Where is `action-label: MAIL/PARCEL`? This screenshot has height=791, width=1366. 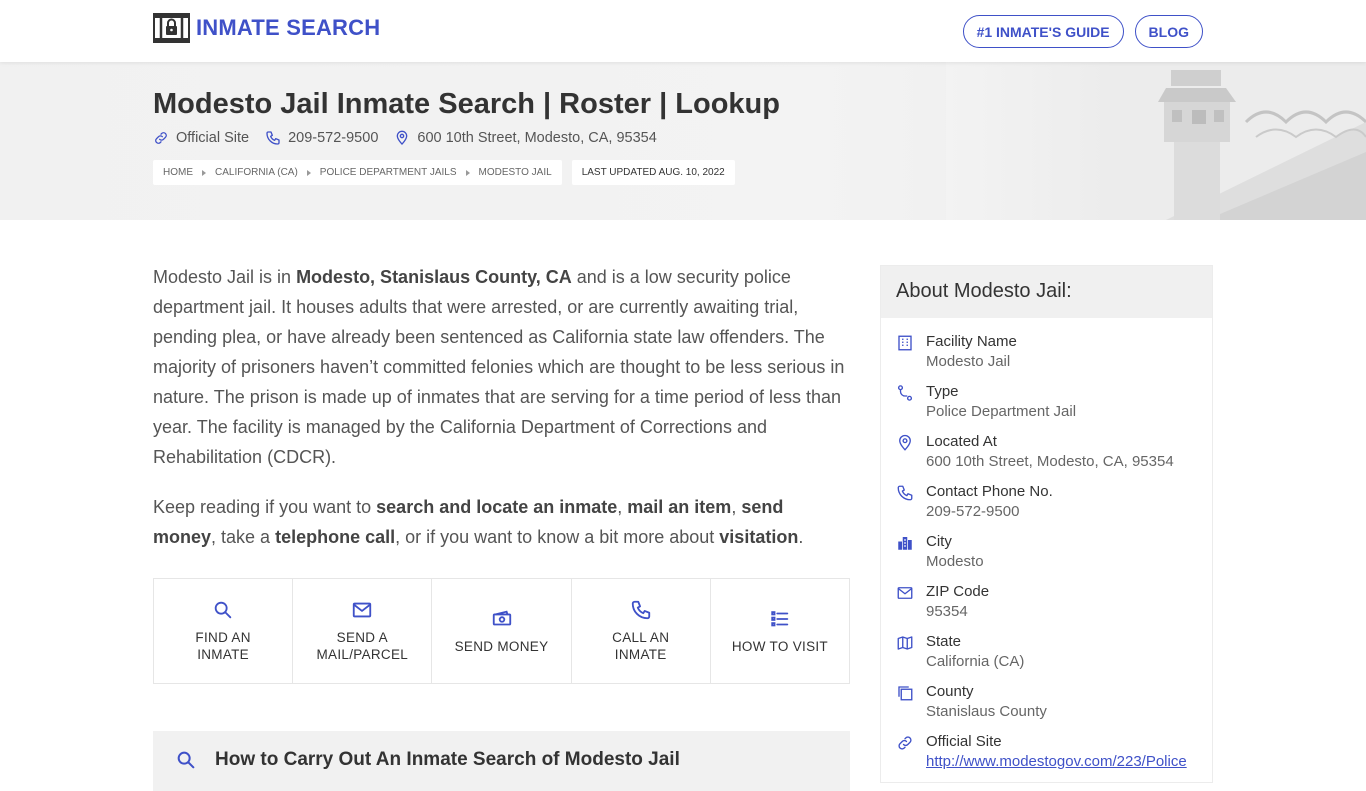 action-label: MAIL/PARCEL is located at coordinates (362, 654).